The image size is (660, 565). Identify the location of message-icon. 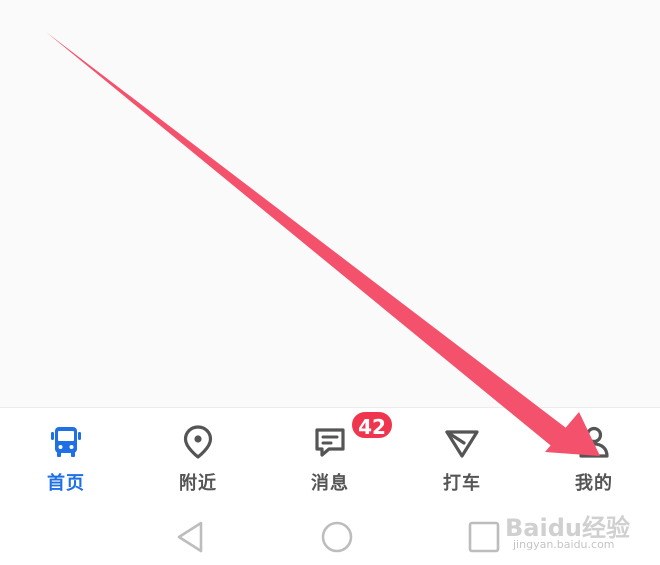
(330, 442).